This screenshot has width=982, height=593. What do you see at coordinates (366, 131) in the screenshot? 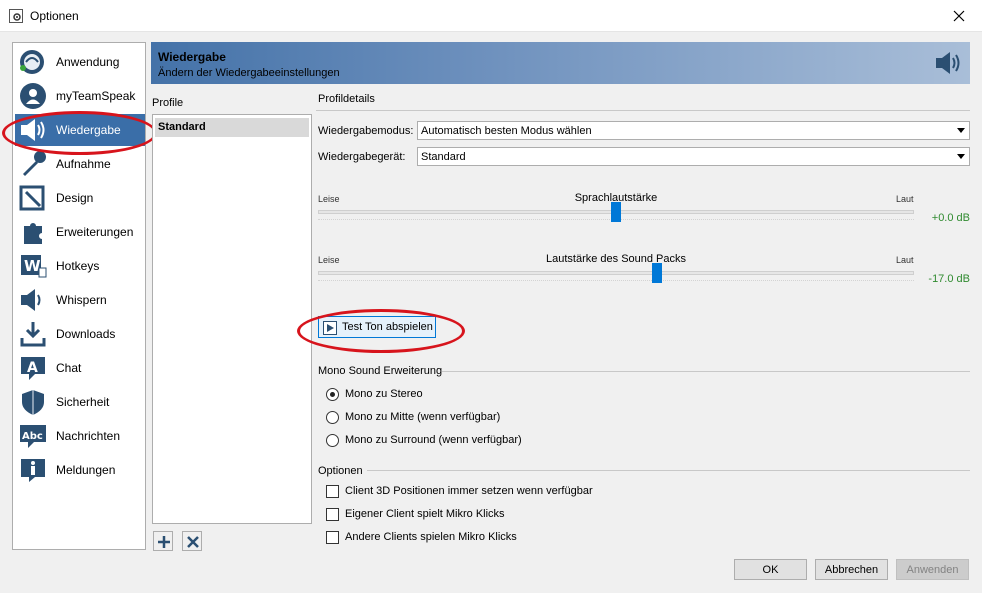
I see `playback-mode-label: Wiedergabemodus:` at bounding box center [366, 131].